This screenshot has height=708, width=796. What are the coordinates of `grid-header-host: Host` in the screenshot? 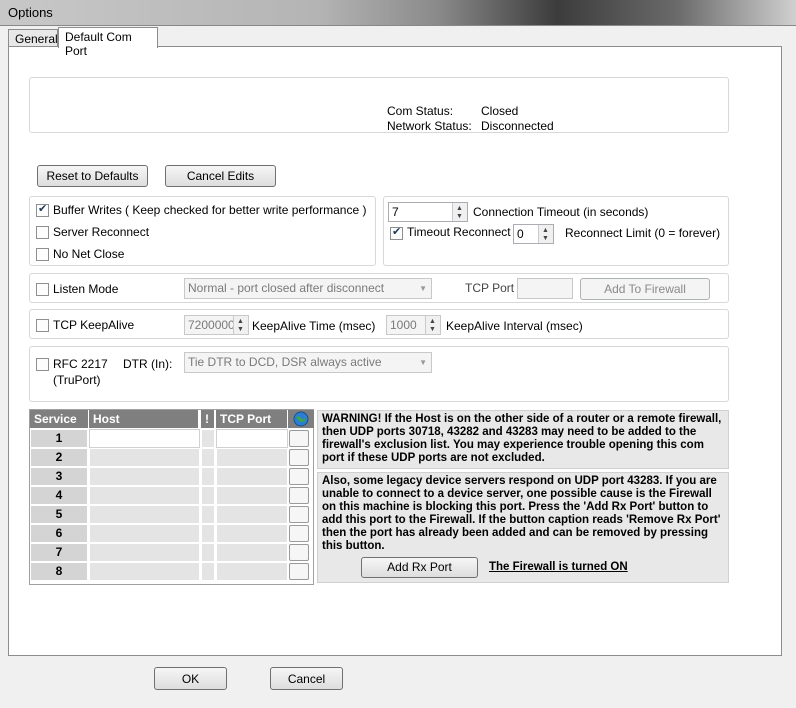 It's located at (144, 419).